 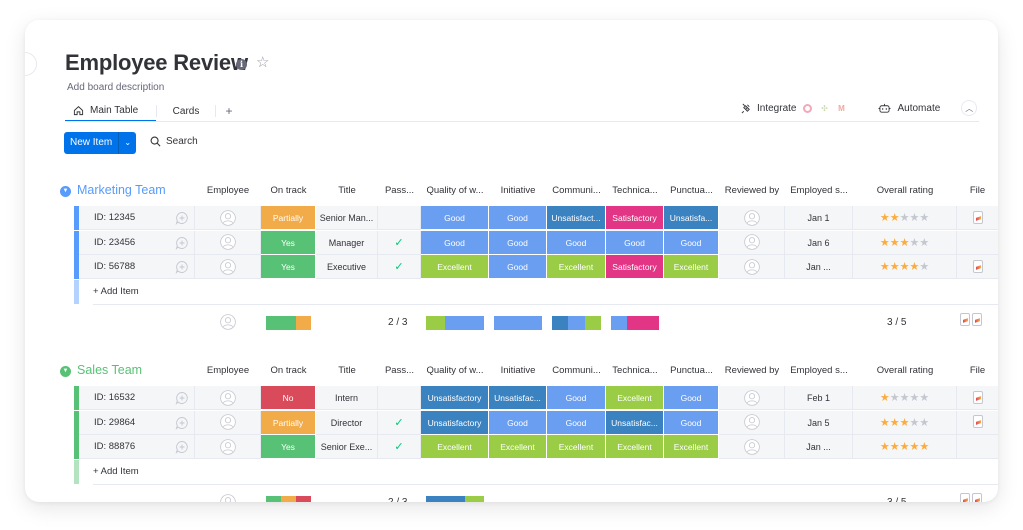 What do you see at coordinates (635, 447) in the screenshot?
I see `technical-status: Excellent` at bounding box center [635, 447].